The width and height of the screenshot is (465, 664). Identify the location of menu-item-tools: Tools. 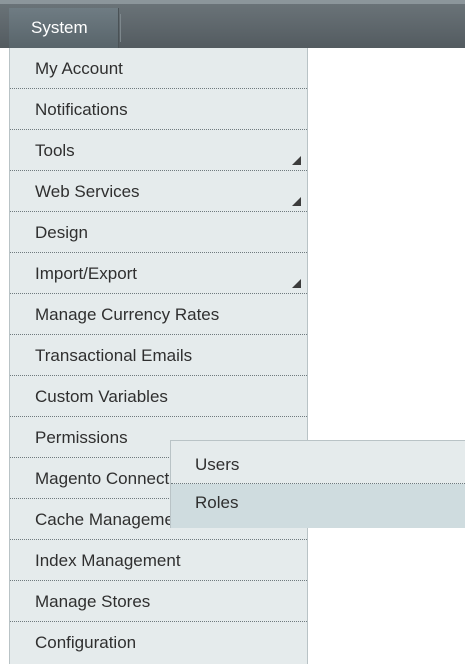
(158, 150).